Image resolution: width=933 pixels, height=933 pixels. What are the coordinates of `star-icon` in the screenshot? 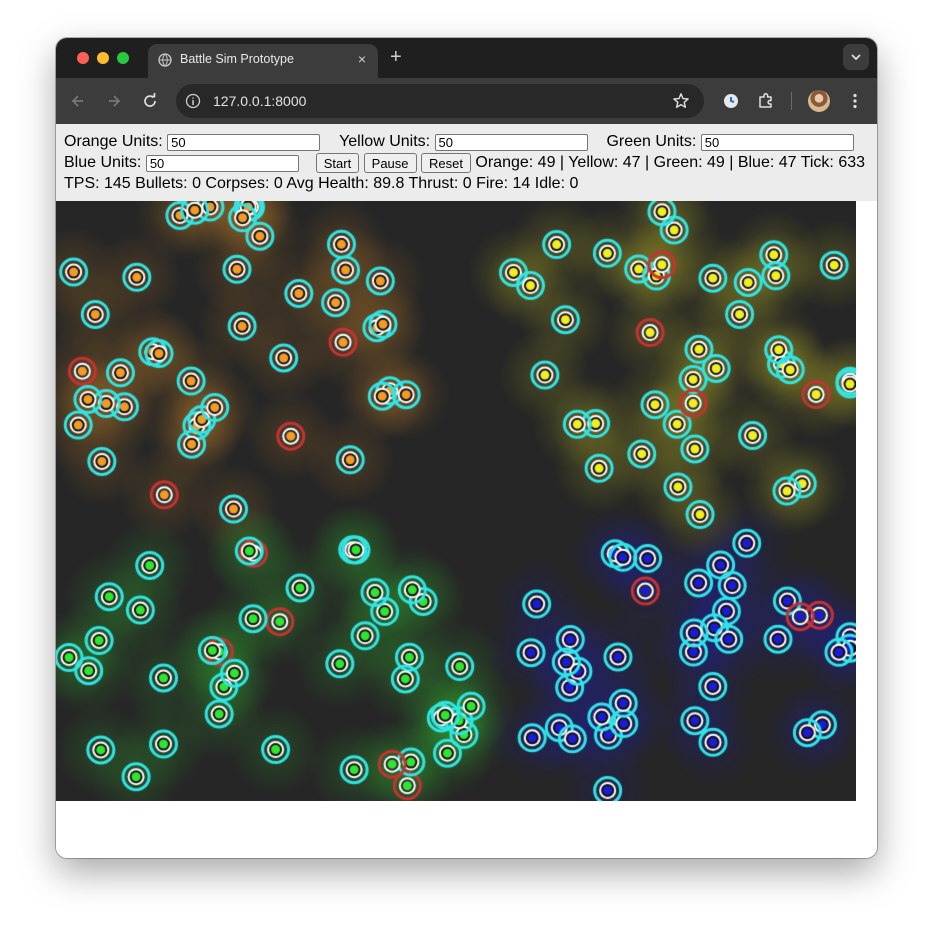 It's located at (681, 101).